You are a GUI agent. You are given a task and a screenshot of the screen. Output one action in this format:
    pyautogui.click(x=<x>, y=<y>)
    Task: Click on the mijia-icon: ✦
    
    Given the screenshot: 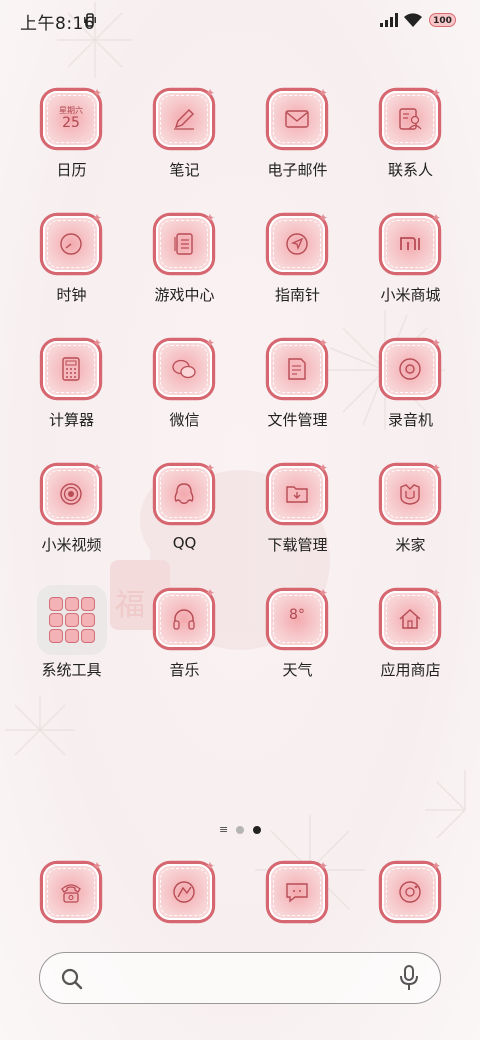 What is the action you would take?
    pyautogui.click(x=411, y=491)
    